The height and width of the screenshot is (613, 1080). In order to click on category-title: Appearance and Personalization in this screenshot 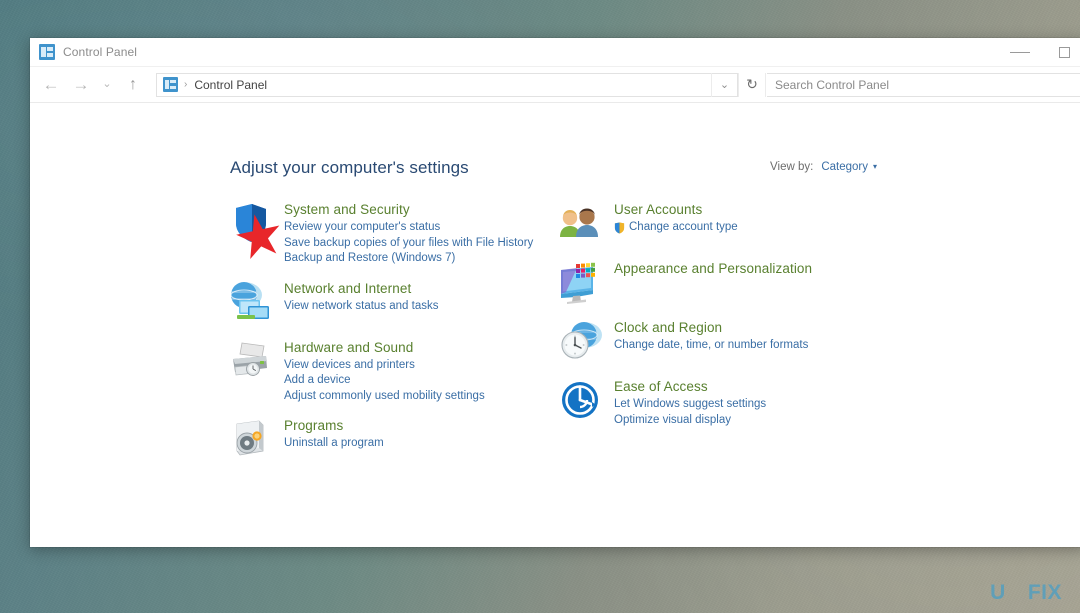, I will do `click(713, 268)`.